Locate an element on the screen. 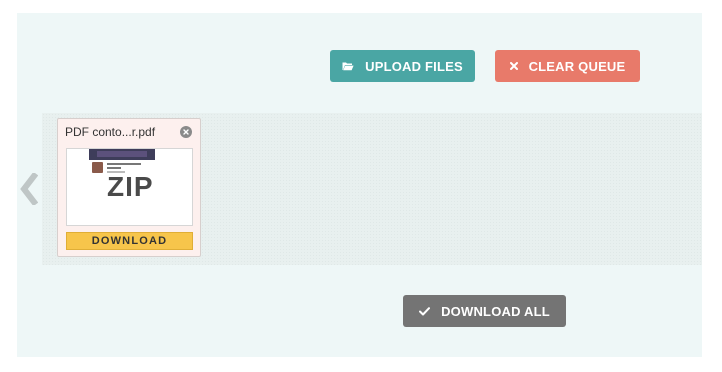  clear-queue-button: CLEAR QUEUE is located at coordinates (567, 66).